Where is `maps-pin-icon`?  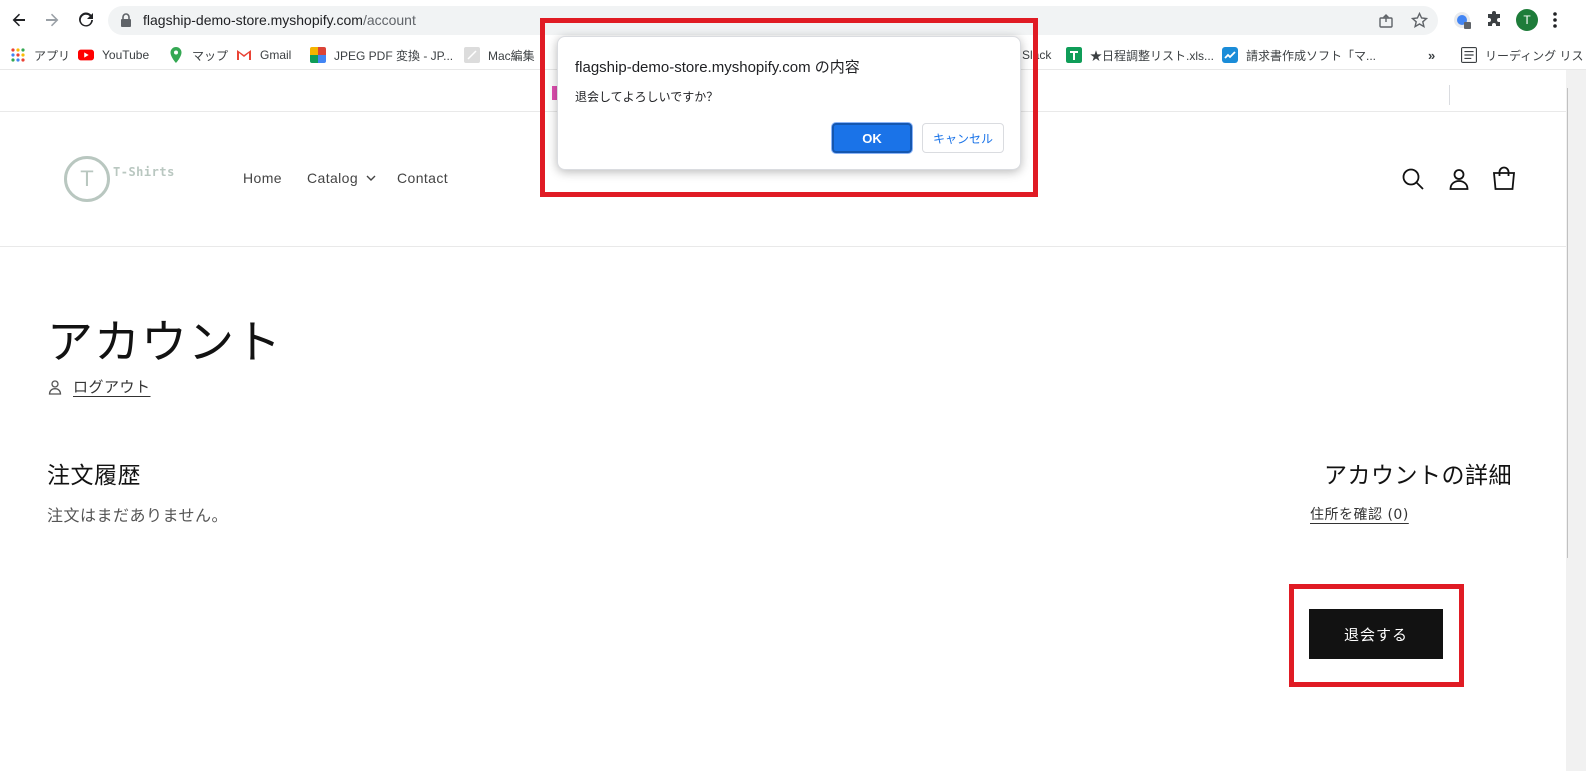
maps-pin-icon is located at coordinates (176, 55).